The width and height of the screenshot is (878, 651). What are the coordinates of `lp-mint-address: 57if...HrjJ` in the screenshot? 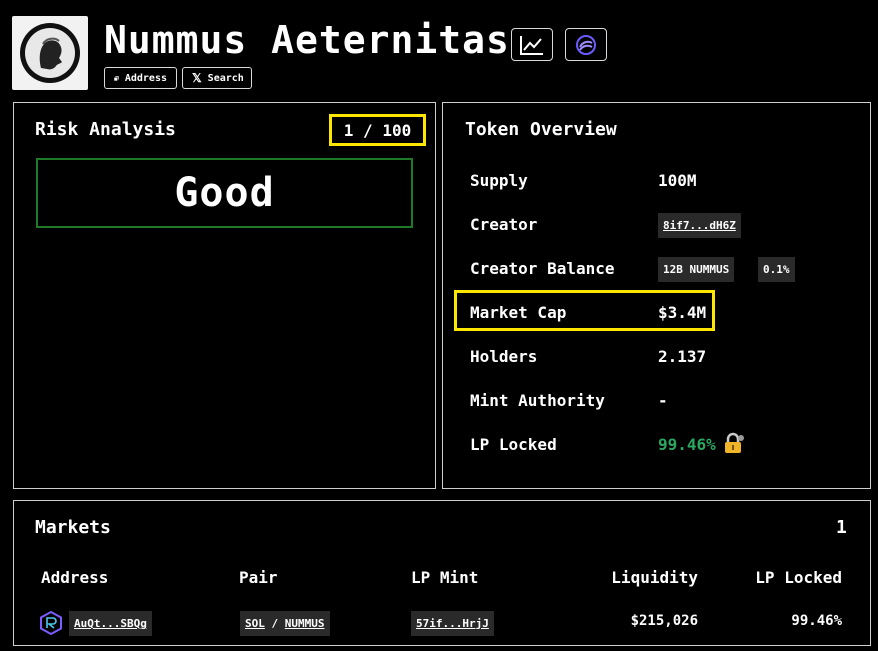 It's located at (452, 623).